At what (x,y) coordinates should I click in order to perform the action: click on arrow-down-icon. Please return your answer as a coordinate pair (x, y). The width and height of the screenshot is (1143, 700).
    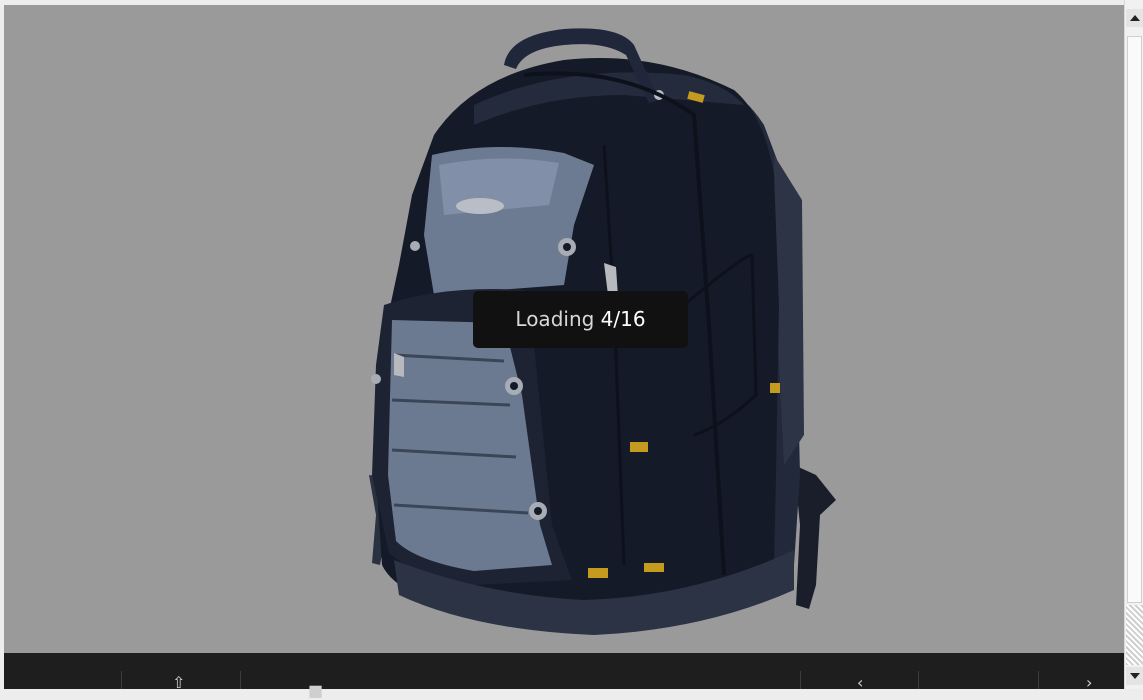
    Looking at the image, I should click on (1135, 676).